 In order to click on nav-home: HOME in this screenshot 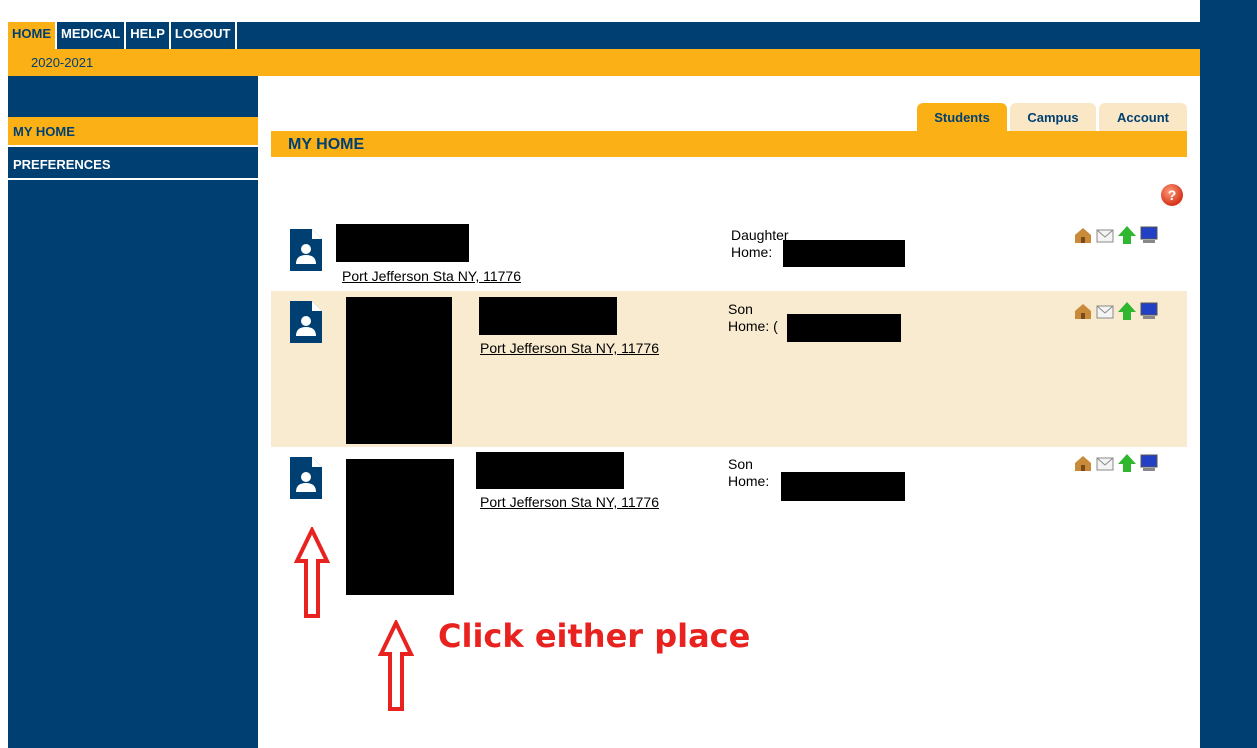, I will do `click(32, 35)`.